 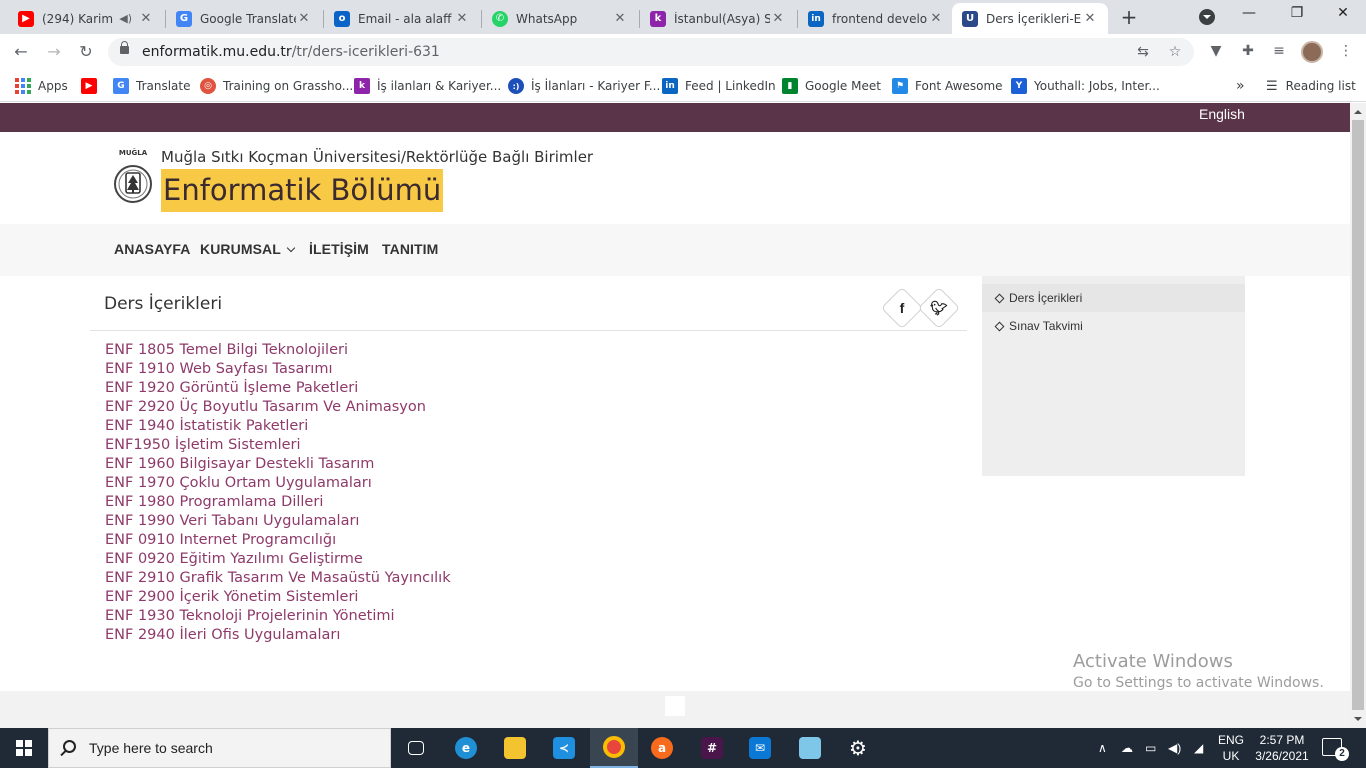 What do you see at coordinates (125, 18) in the screenshot?
I see `speaker-icon: ◀)` at bounding box center [125, 18].